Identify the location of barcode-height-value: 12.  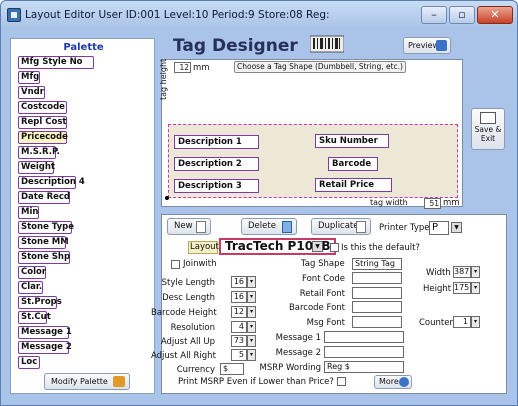
(239, 312).